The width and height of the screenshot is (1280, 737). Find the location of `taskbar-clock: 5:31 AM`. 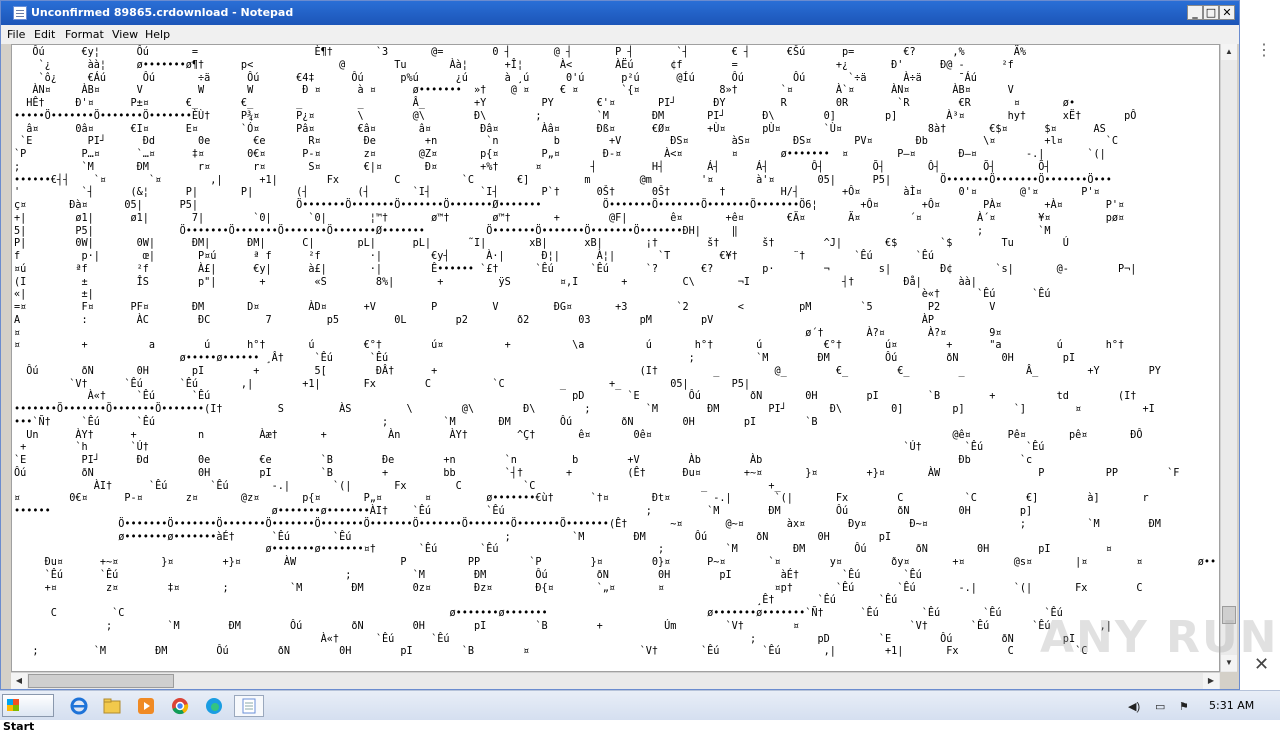

taskbar-clock: 5:31 AM is located at coordinates (1231, 705).